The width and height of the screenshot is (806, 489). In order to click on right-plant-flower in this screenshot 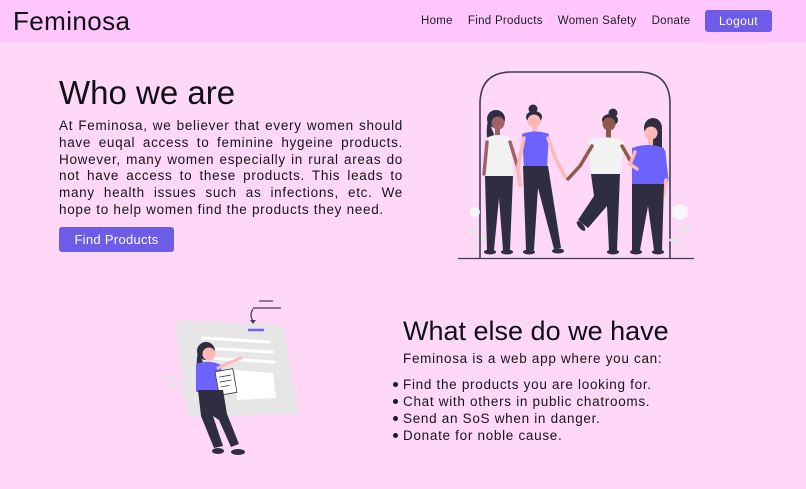, I will do `click(680, 212)`.